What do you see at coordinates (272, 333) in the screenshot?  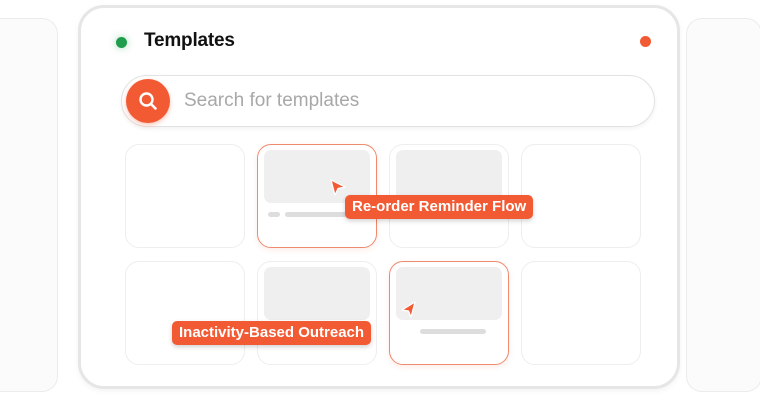 I see `template-callout-label: Inactivity-Based Outreach` at bounding box center [272, 333].